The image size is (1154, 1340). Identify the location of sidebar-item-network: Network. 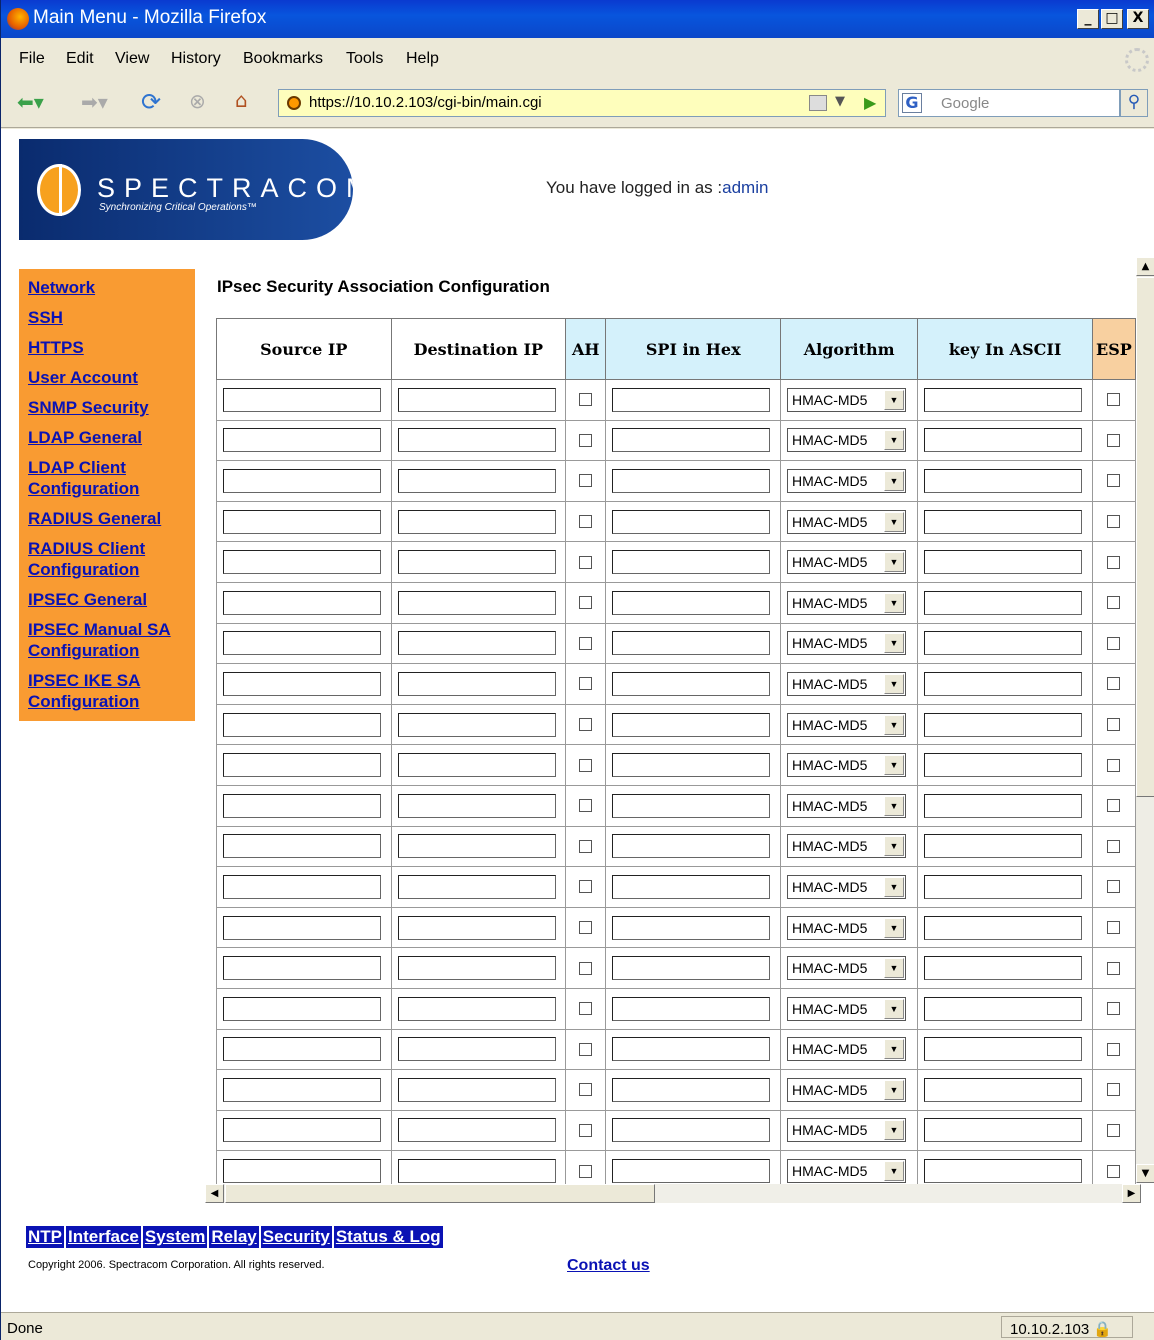
(111, 287).